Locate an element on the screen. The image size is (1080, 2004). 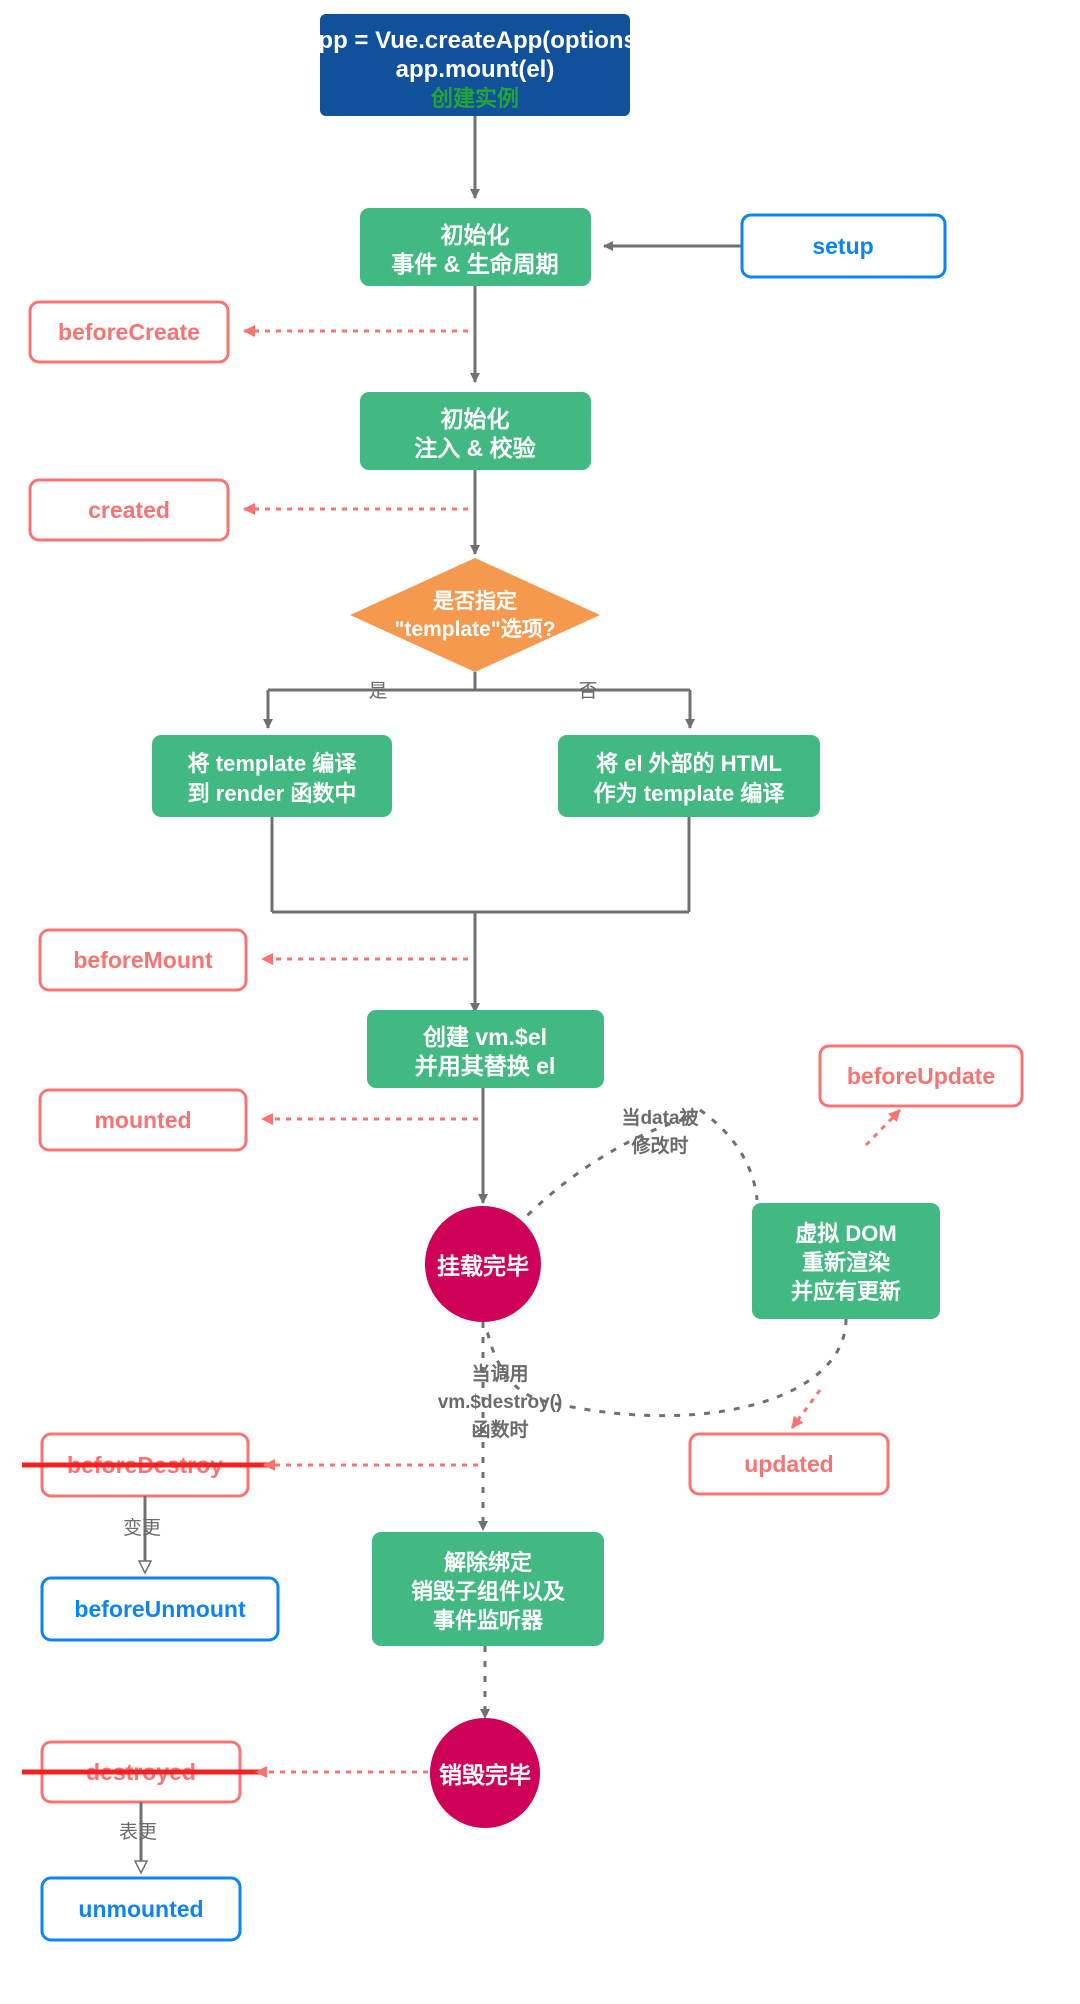
decision-line1: 是否指定 is located at coordinates (475, 601).